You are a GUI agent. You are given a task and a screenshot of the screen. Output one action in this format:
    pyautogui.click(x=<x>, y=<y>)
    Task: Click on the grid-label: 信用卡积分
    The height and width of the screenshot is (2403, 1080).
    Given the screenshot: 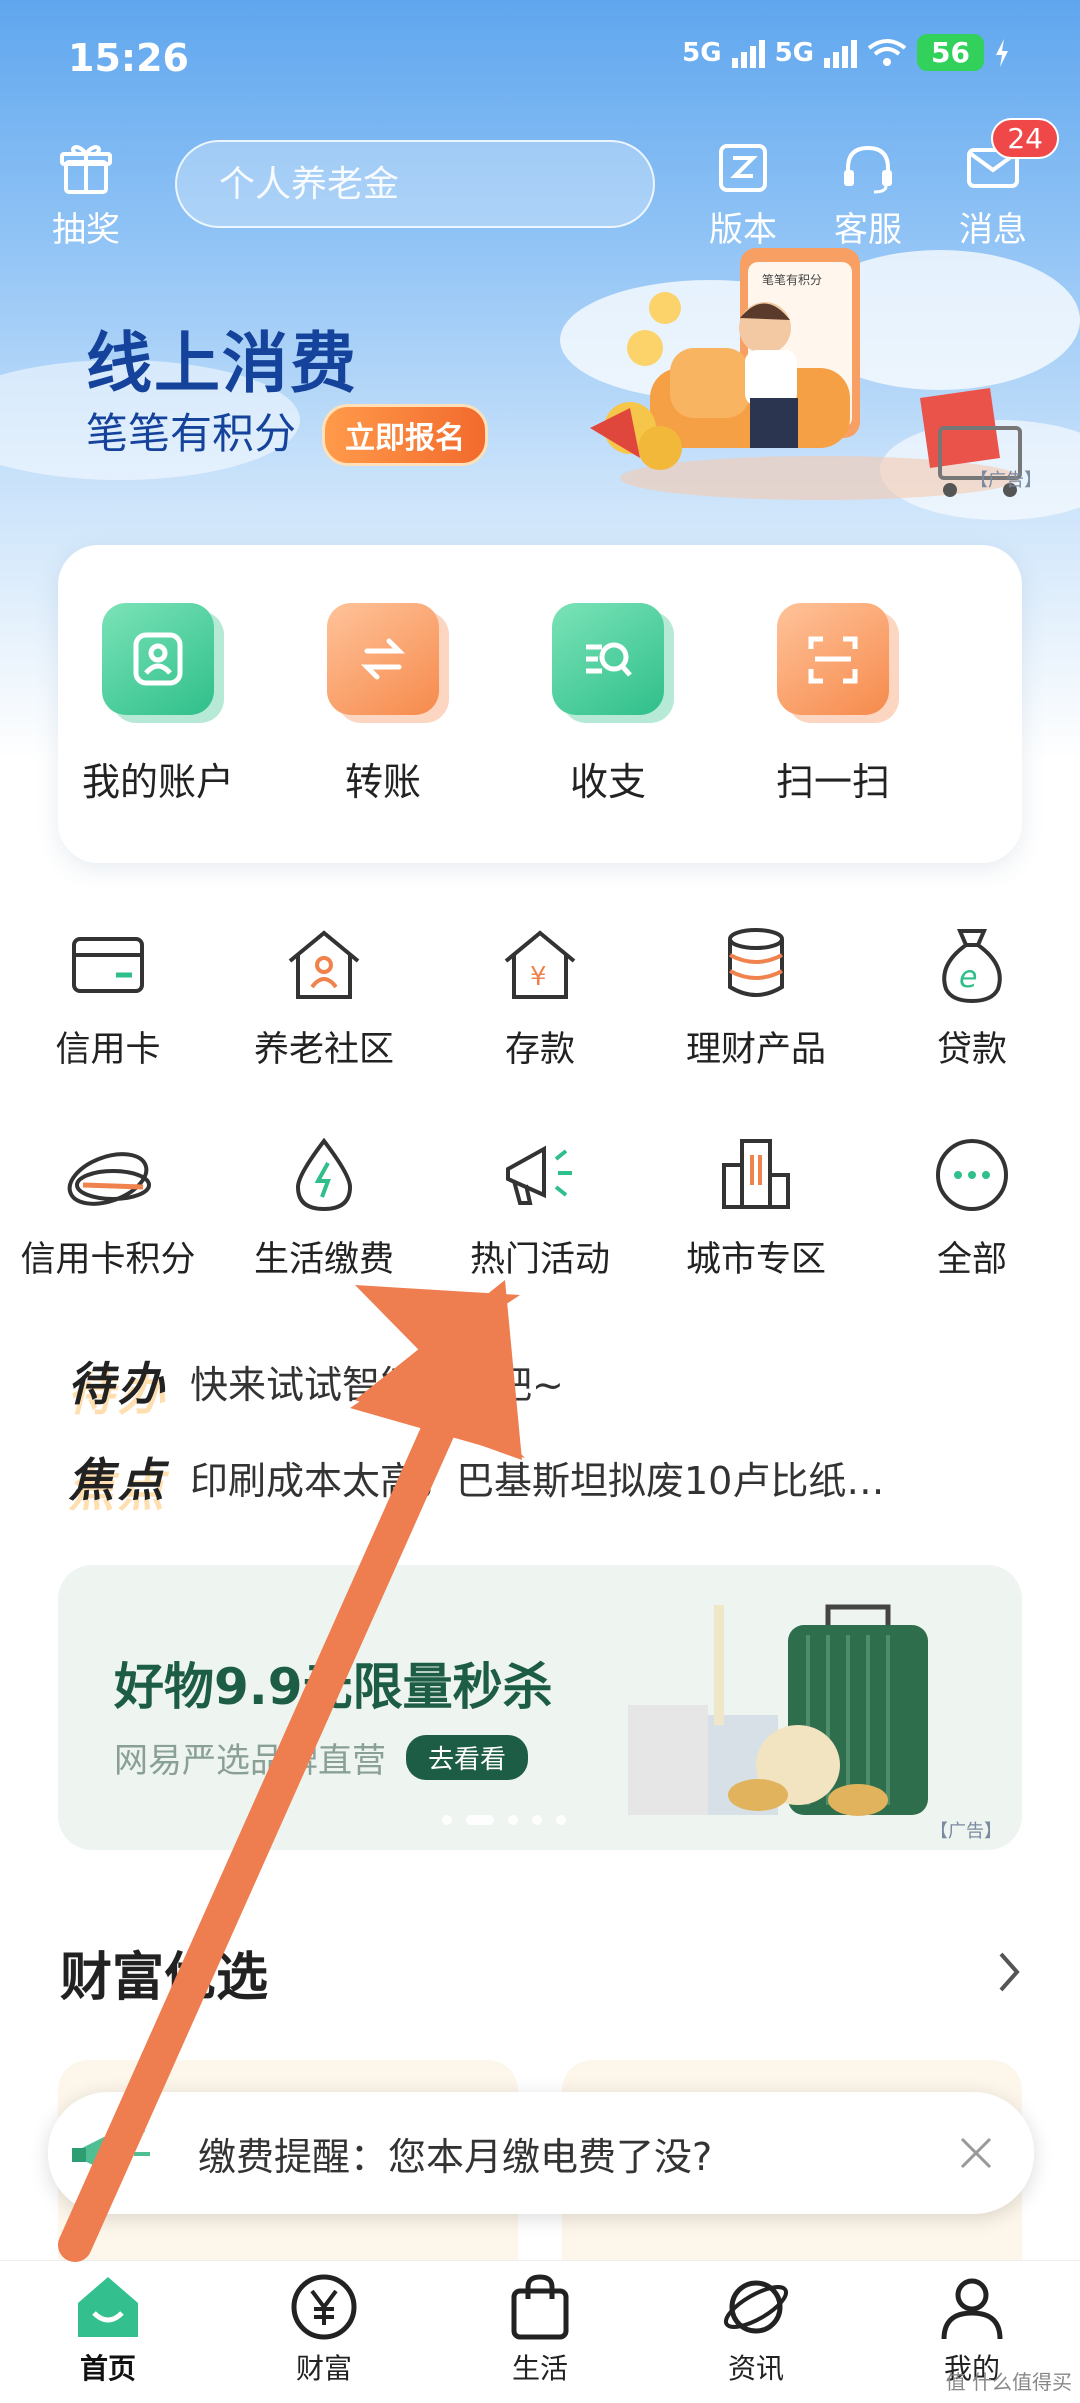 What is the action you would take?
    pyautogui.click(x=108, y=1260)
    